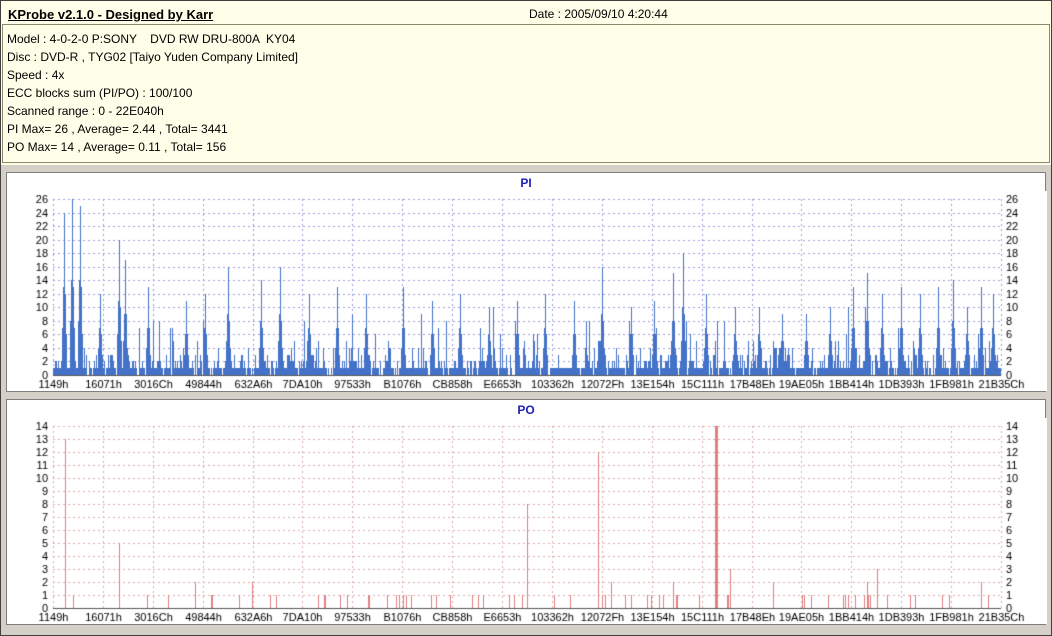 Image resolution: width=1052 pixels, height=636 pixels. What do you see at coordinates (526, 183) in the screenshot?
I see `pi-chart-title: PI` at bounding box center [526, 183].